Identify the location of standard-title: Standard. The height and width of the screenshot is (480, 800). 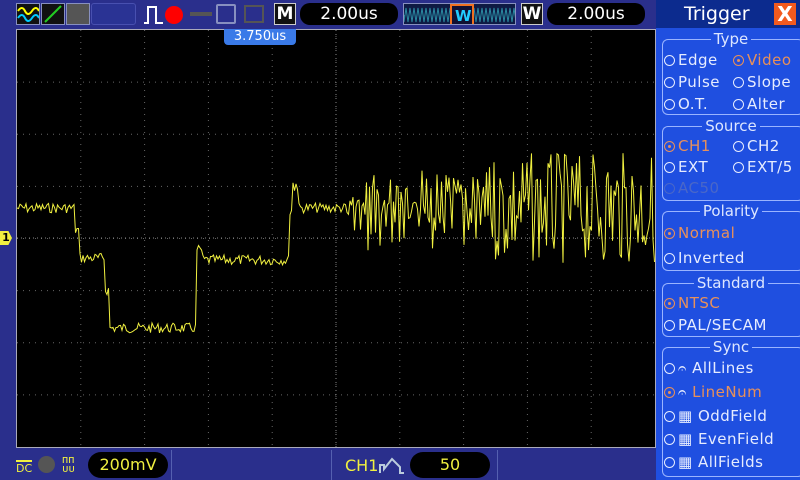
(731, 283).